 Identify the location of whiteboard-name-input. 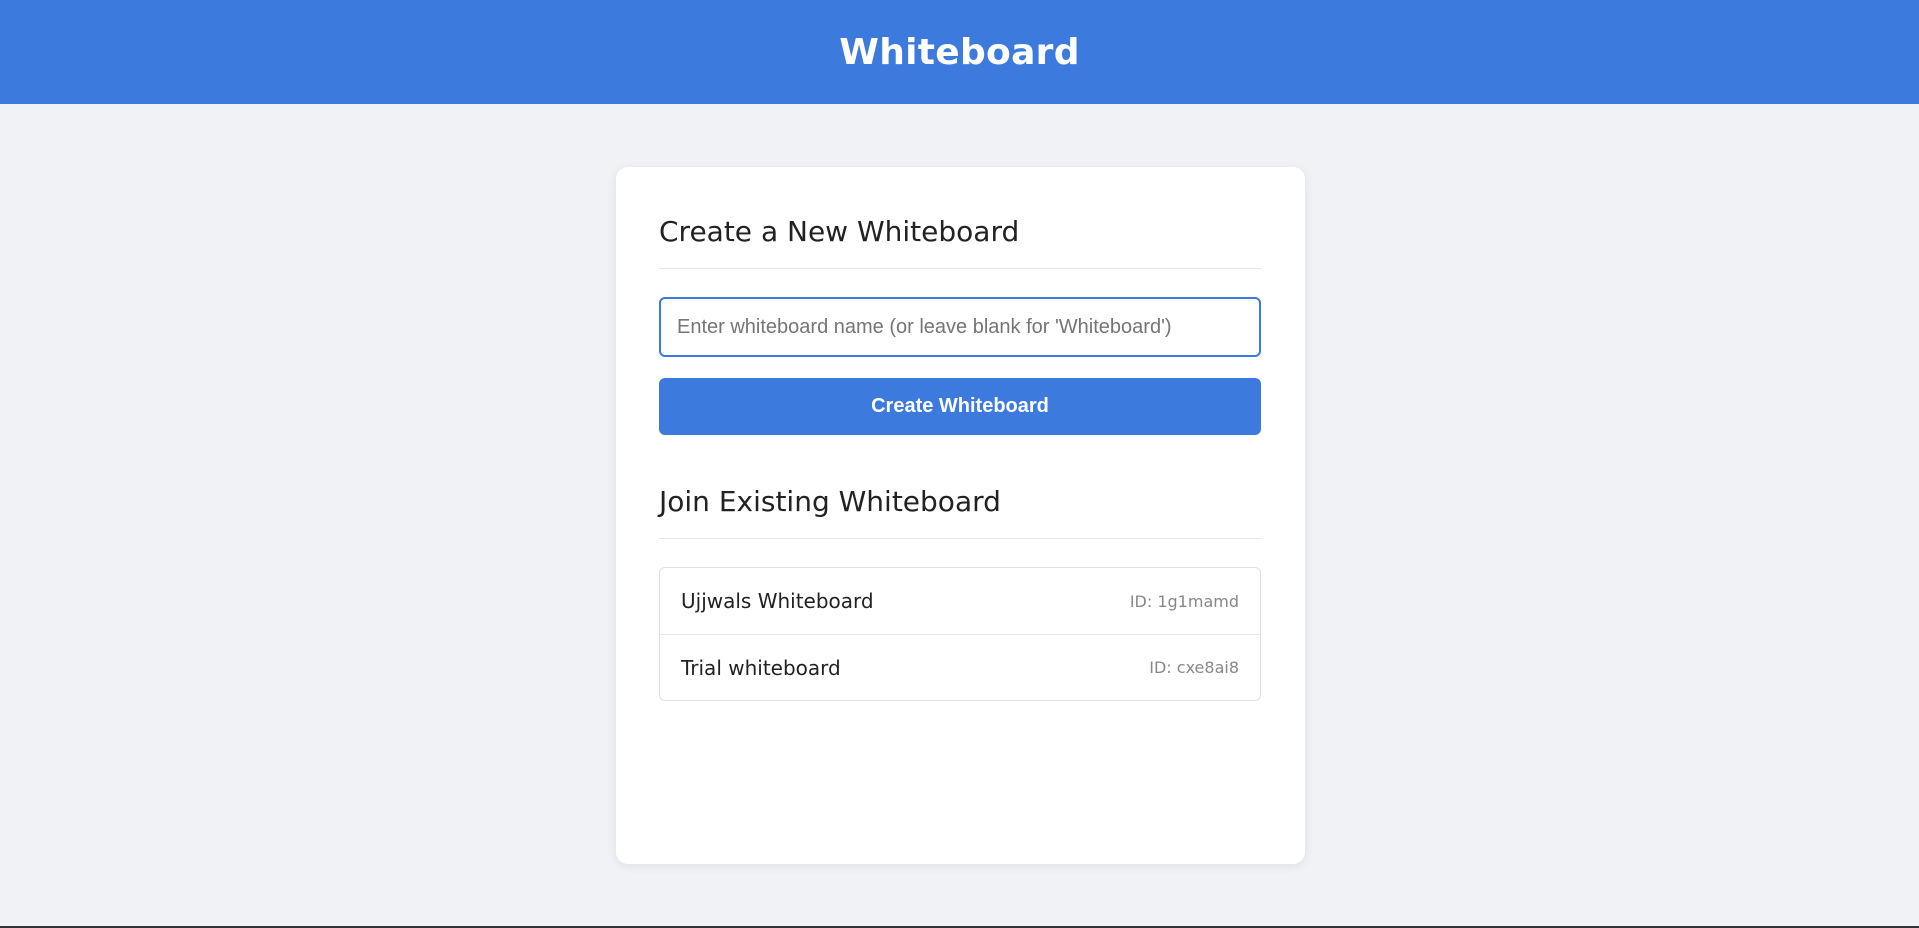
(960, 327).